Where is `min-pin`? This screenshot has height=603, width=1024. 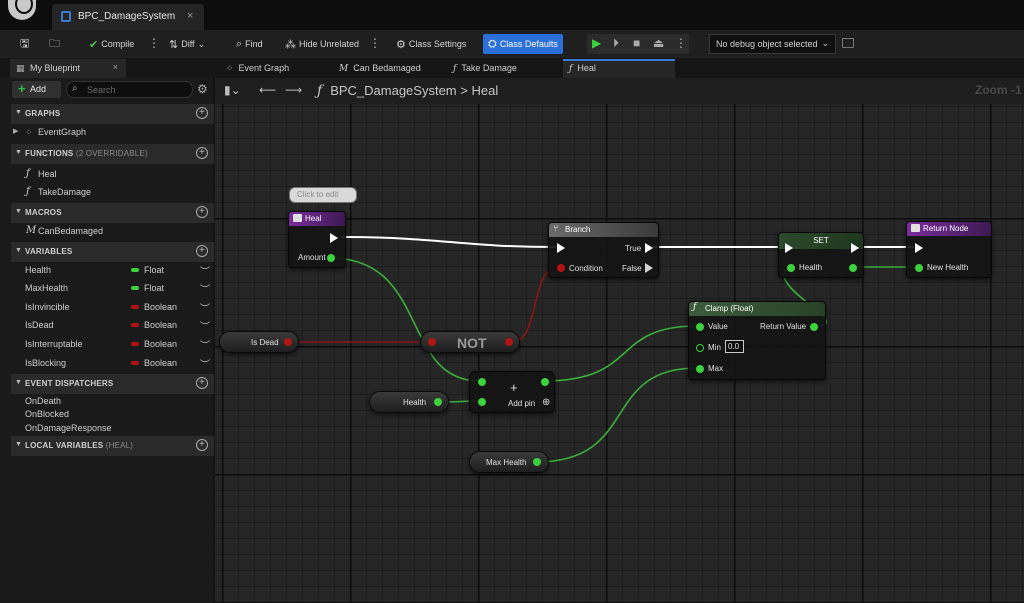 min-pin is located at coordinates (700, 348).